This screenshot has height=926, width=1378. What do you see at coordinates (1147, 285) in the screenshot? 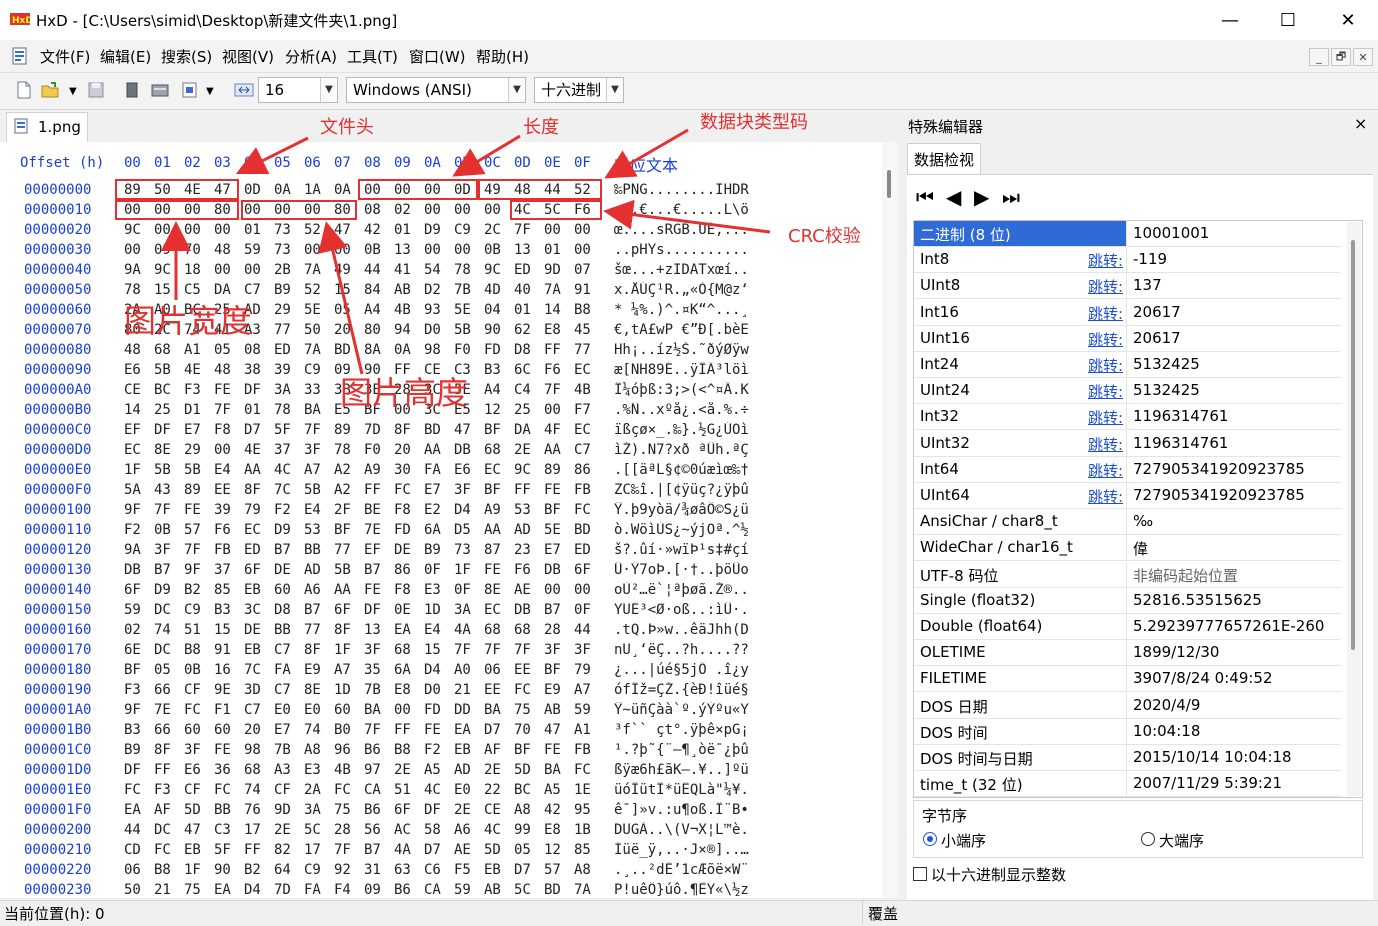
I see `inspector-value: 137` at bounding box center [1147, 285].